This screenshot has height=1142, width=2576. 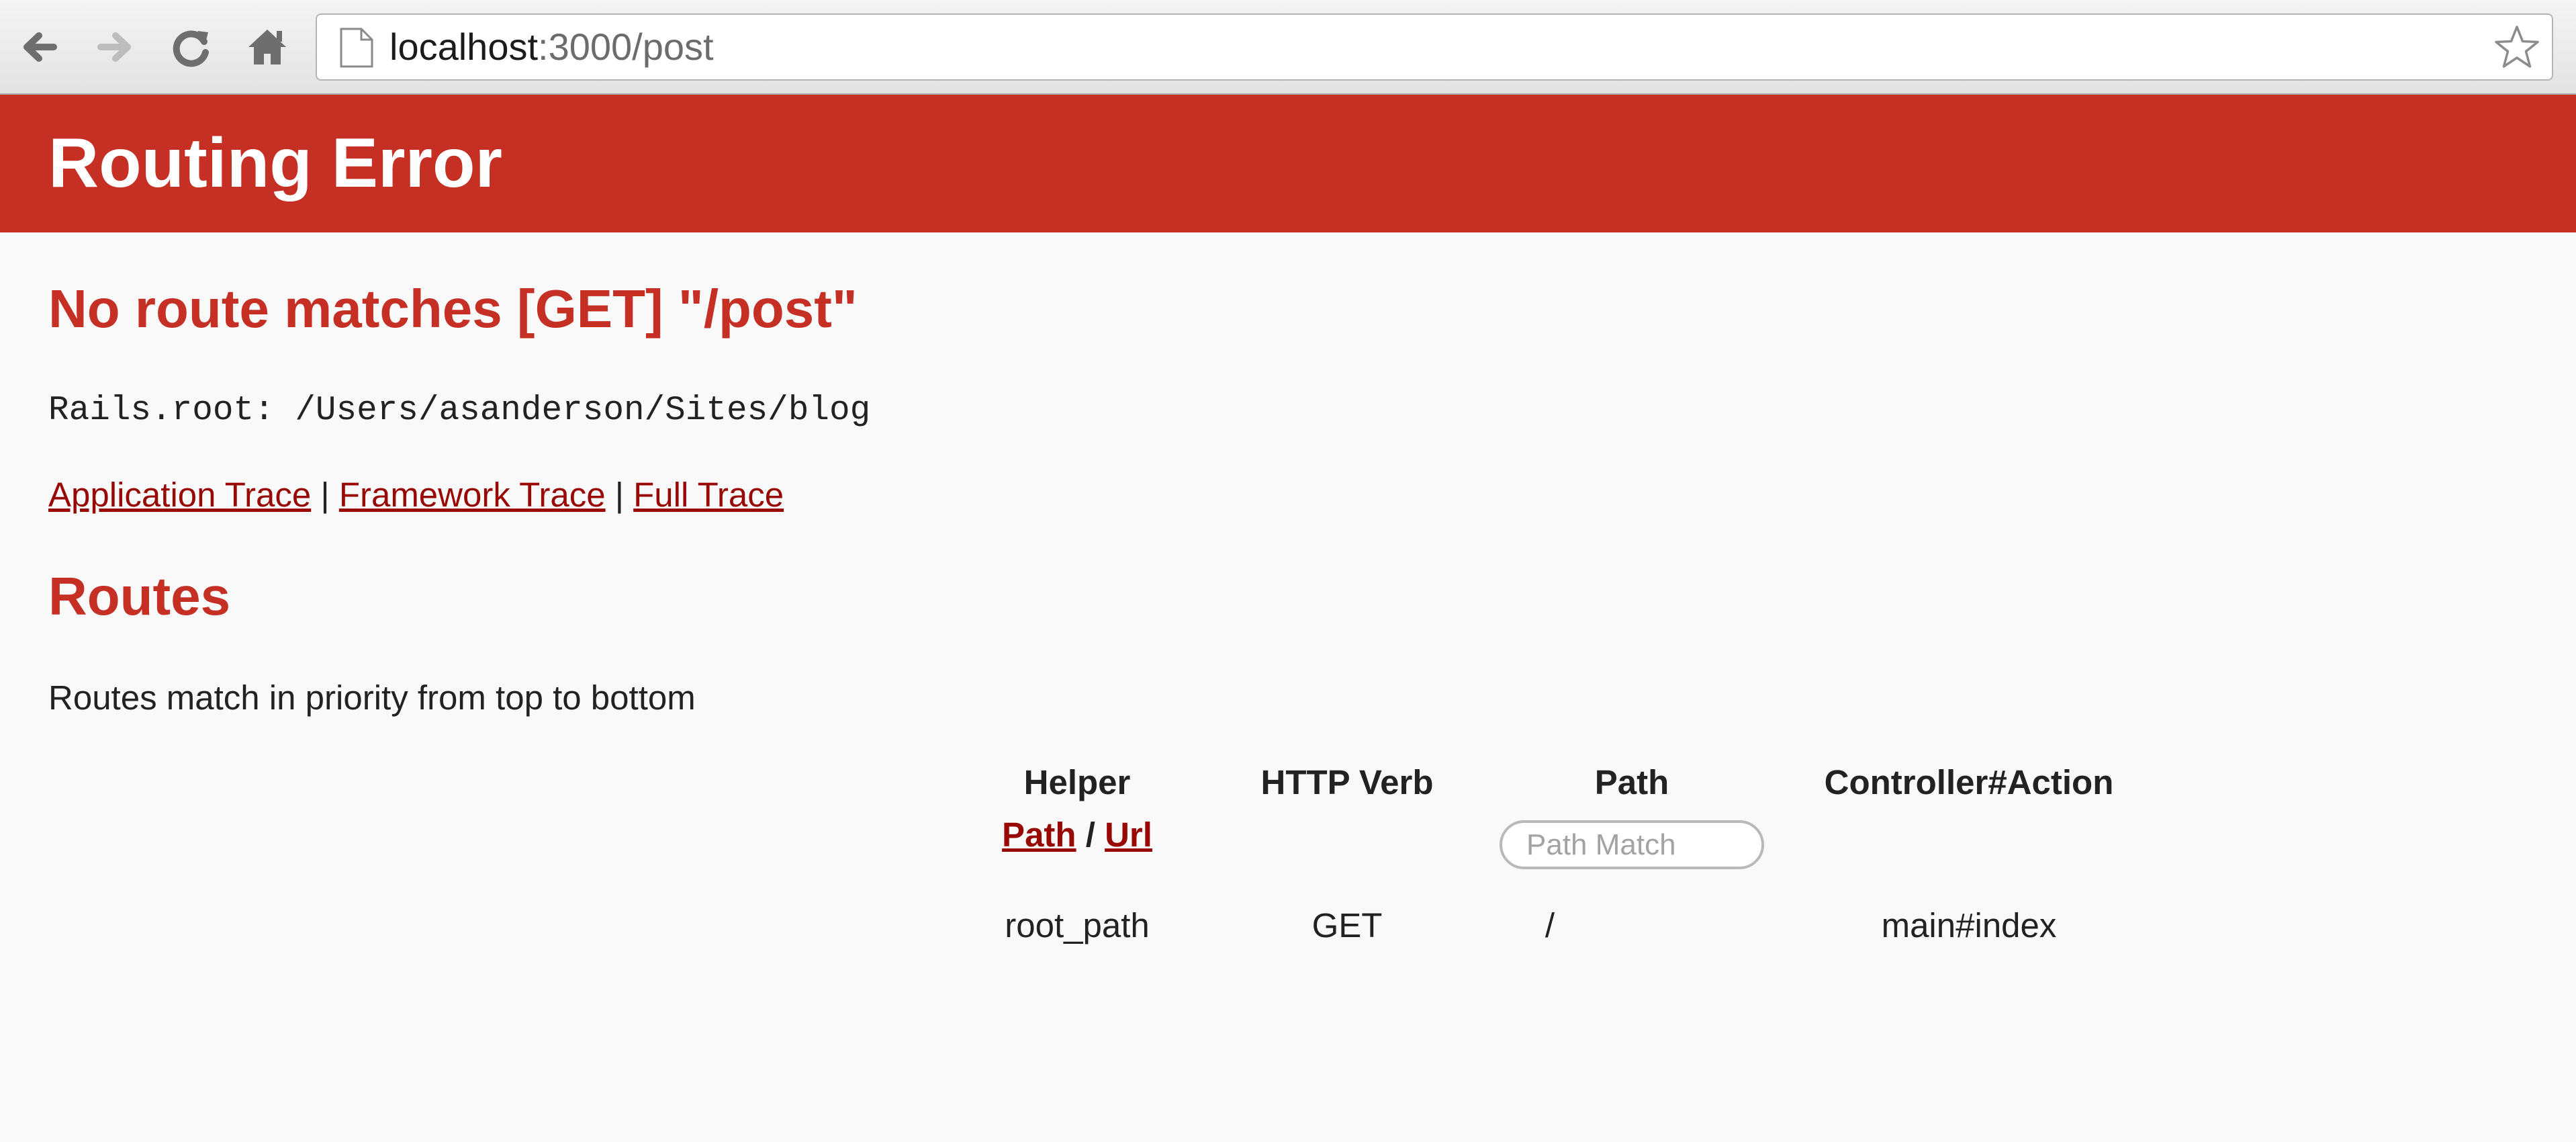 I want to click on reload-icon, so click(x=191, y=48).